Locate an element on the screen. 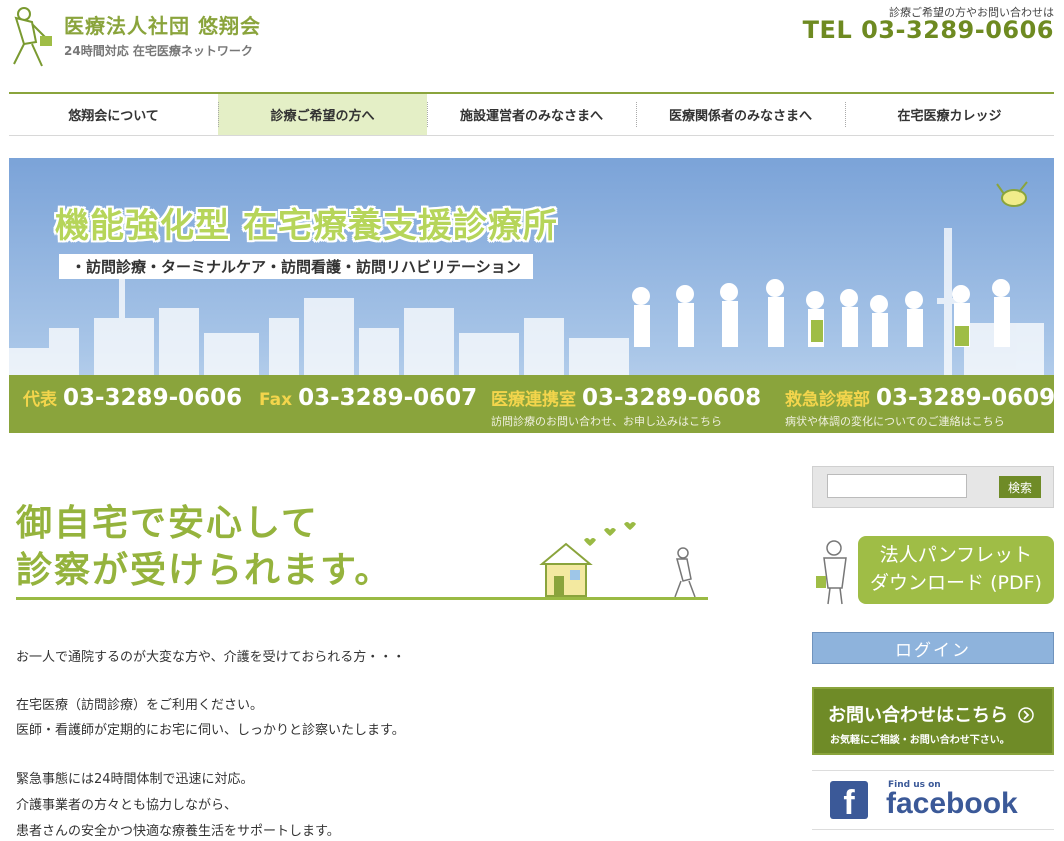  search-input is located at coordinates (897, 486).